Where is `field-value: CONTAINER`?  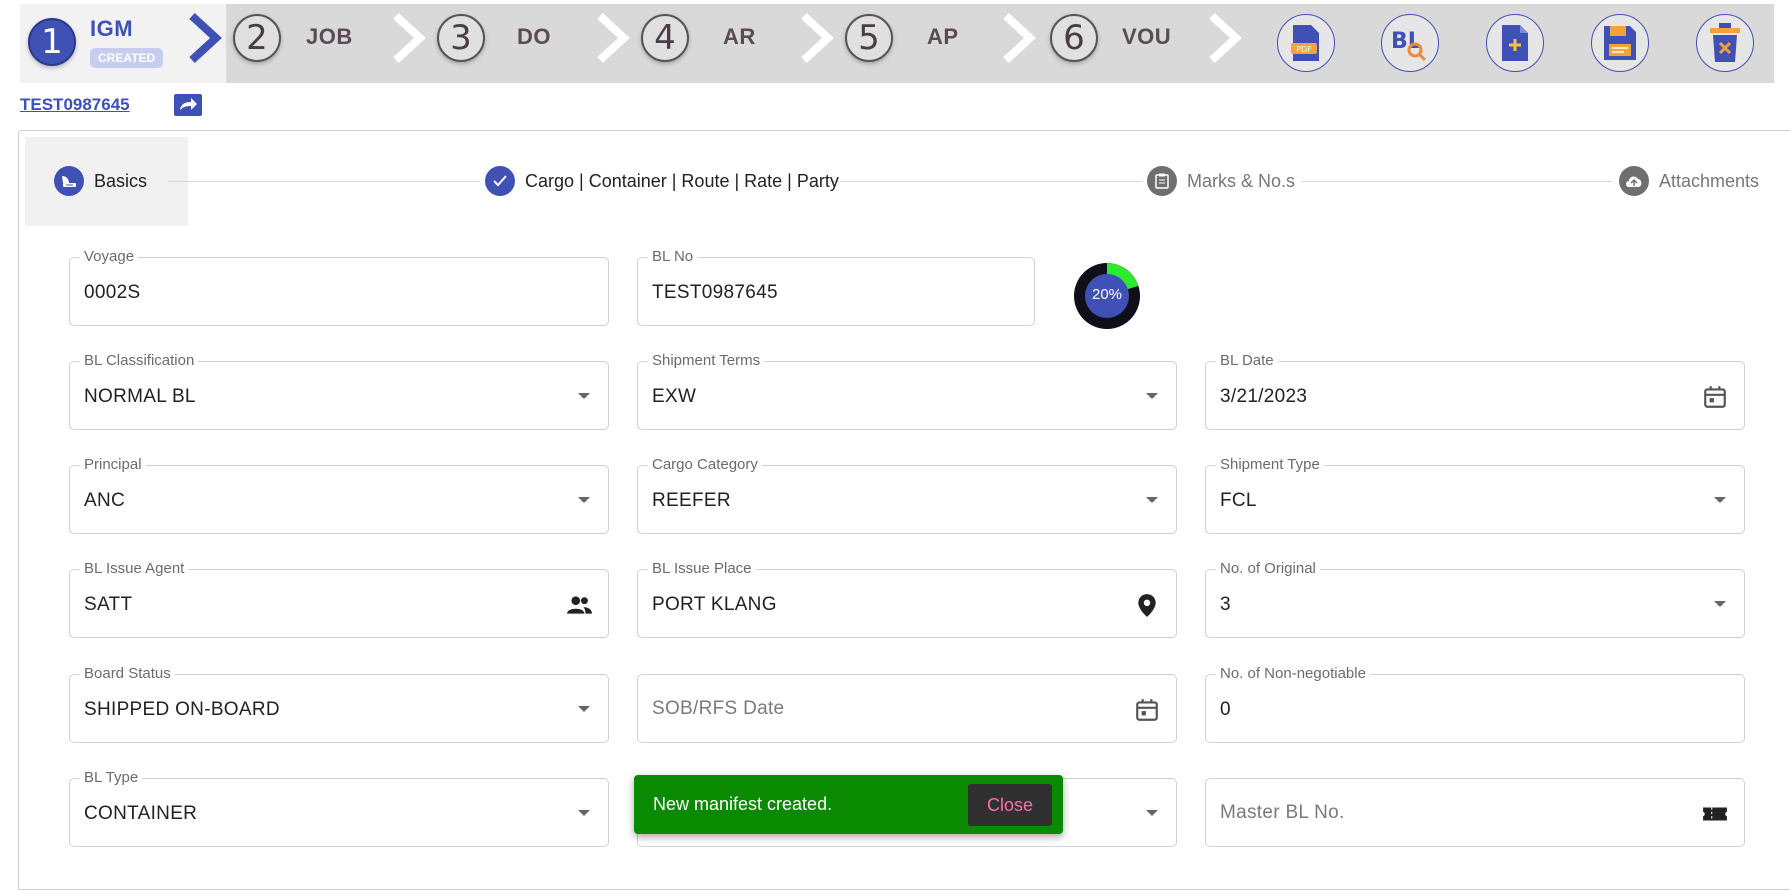
field-value: CONTAINER is located at coordinates (141, 813).